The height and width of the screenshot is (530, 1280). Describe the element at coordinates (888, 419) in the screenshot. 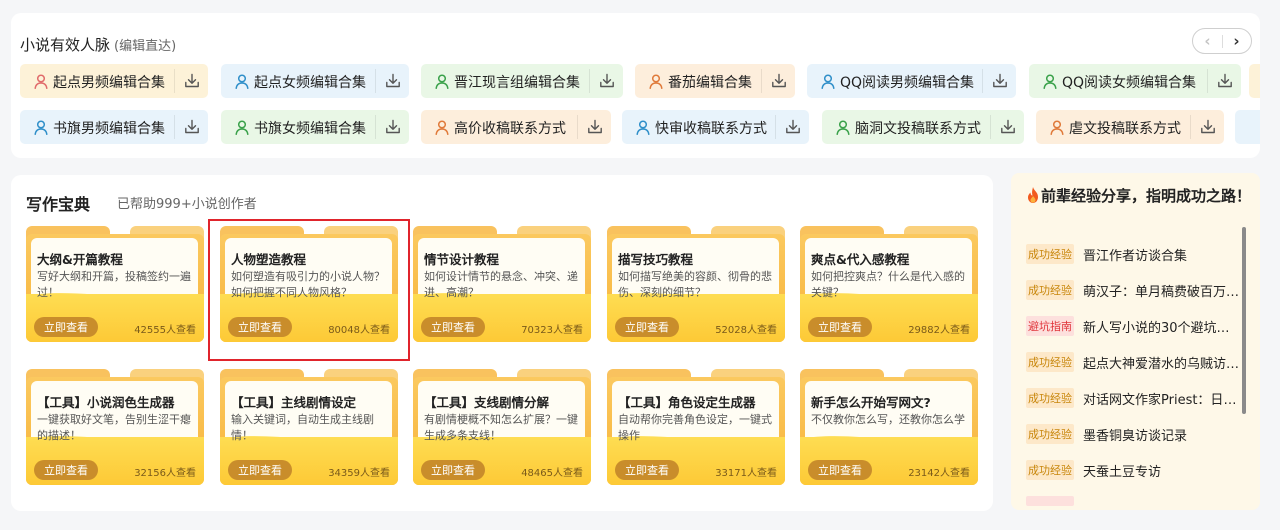

I see `guide-card-desc: 不仅教你怎么写，还教你怎么学` at that location.